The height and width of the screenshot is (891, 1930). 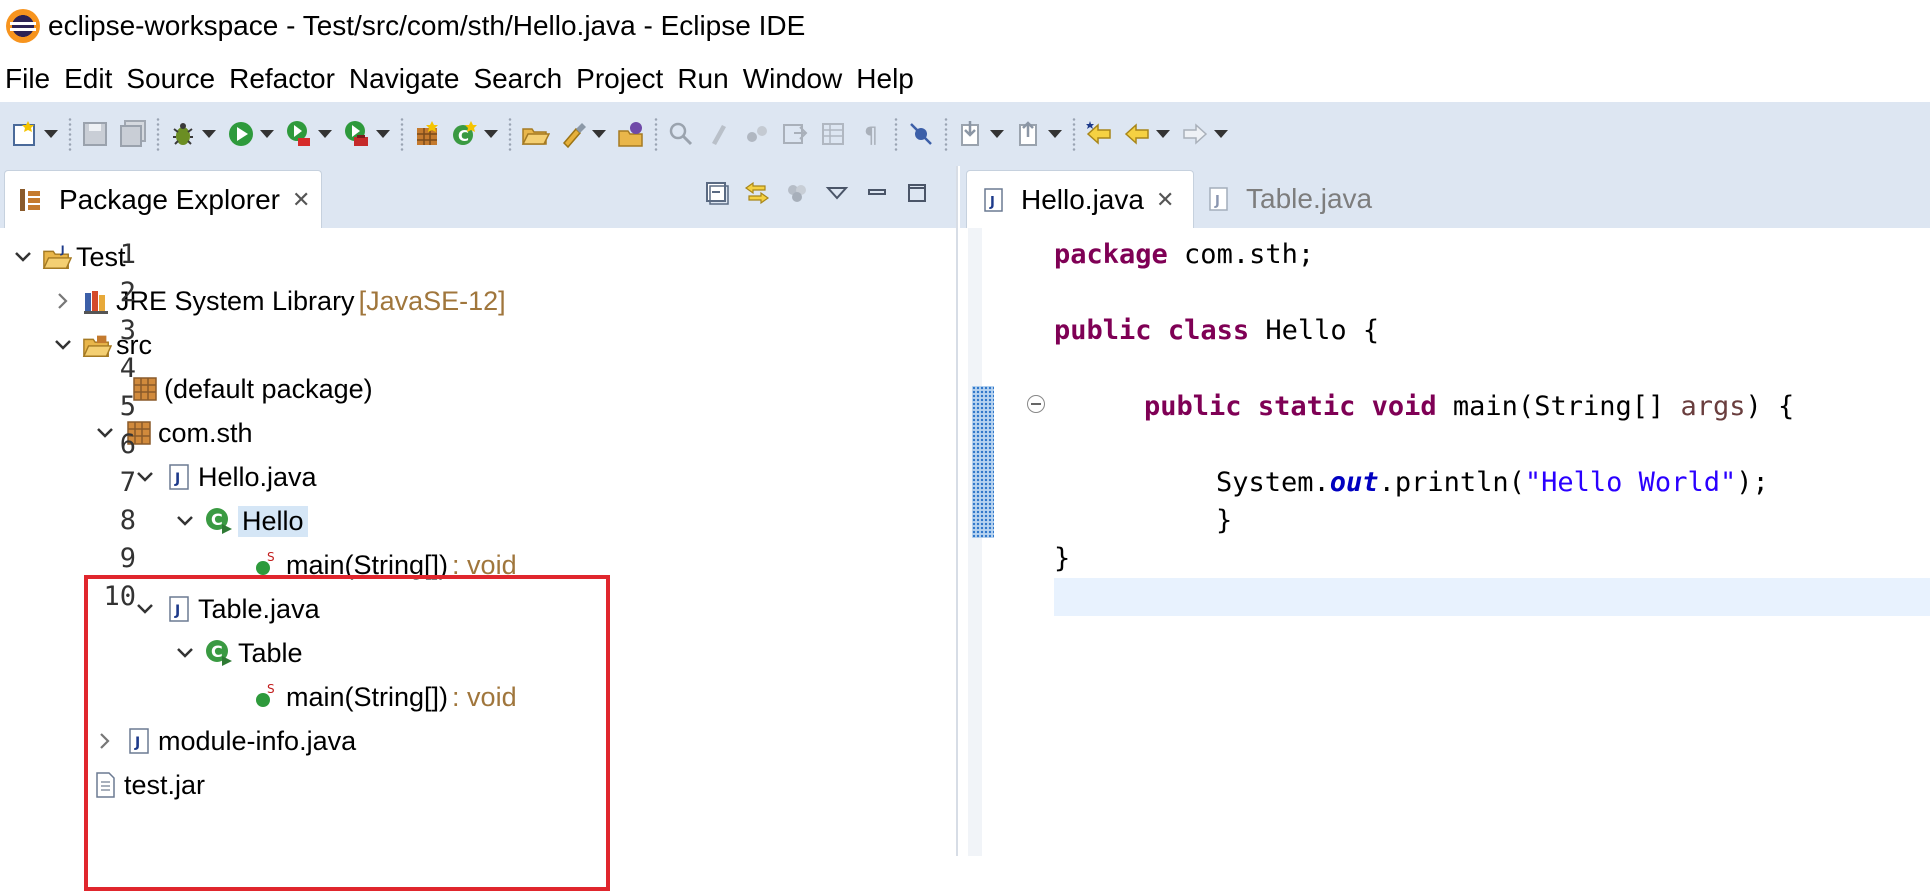 What do you see at coordinates (1216, 331) in the screenshot?
I see `code-line-3: public class Hello {` at bounding box center [1216, 331].